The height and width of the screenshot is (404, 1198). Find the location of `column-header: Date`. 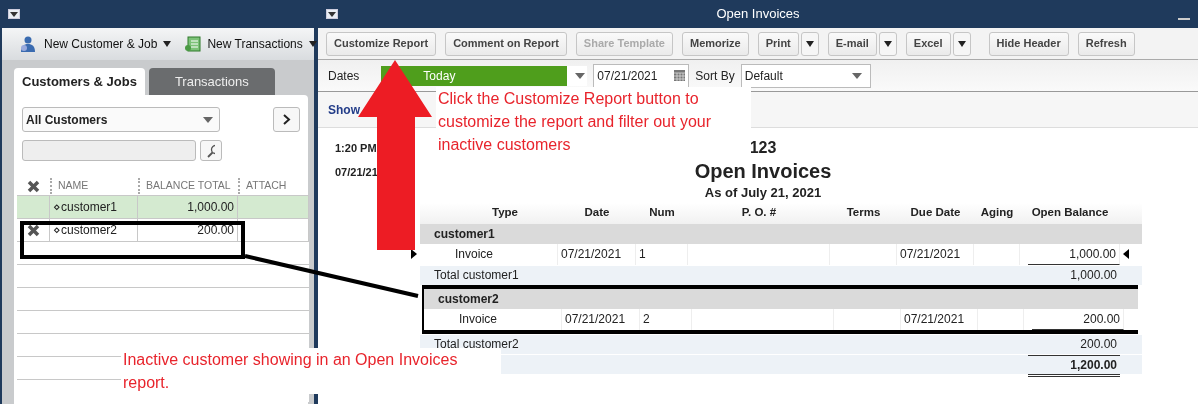

column-header: Date is located at coordinates (597, 212).